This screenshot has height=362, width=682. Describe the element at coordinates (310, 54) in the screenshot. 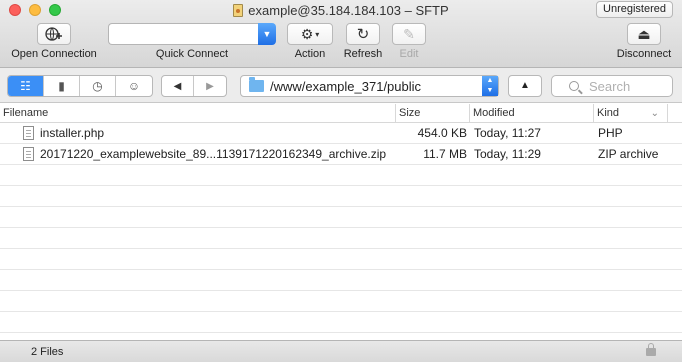

I see `action-label: Action` at that location.